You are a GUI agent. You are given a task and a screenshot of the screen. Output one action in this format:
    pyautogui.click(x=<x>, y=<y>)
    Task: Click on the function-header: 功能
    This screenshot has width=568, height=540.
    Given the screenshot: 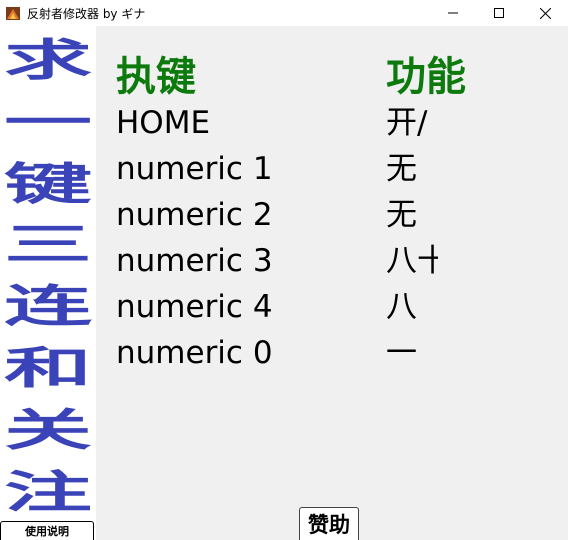 What is the action you would take?
    pyautogui.click(x=426, y=77)
    